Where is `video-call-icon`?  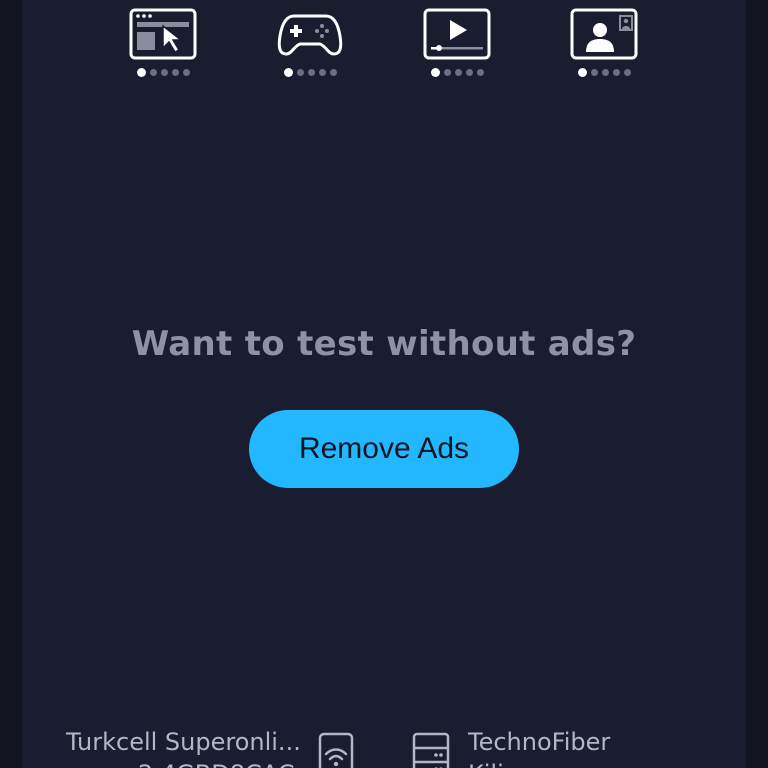
video-call-icon is located at coordinates (604, 34).